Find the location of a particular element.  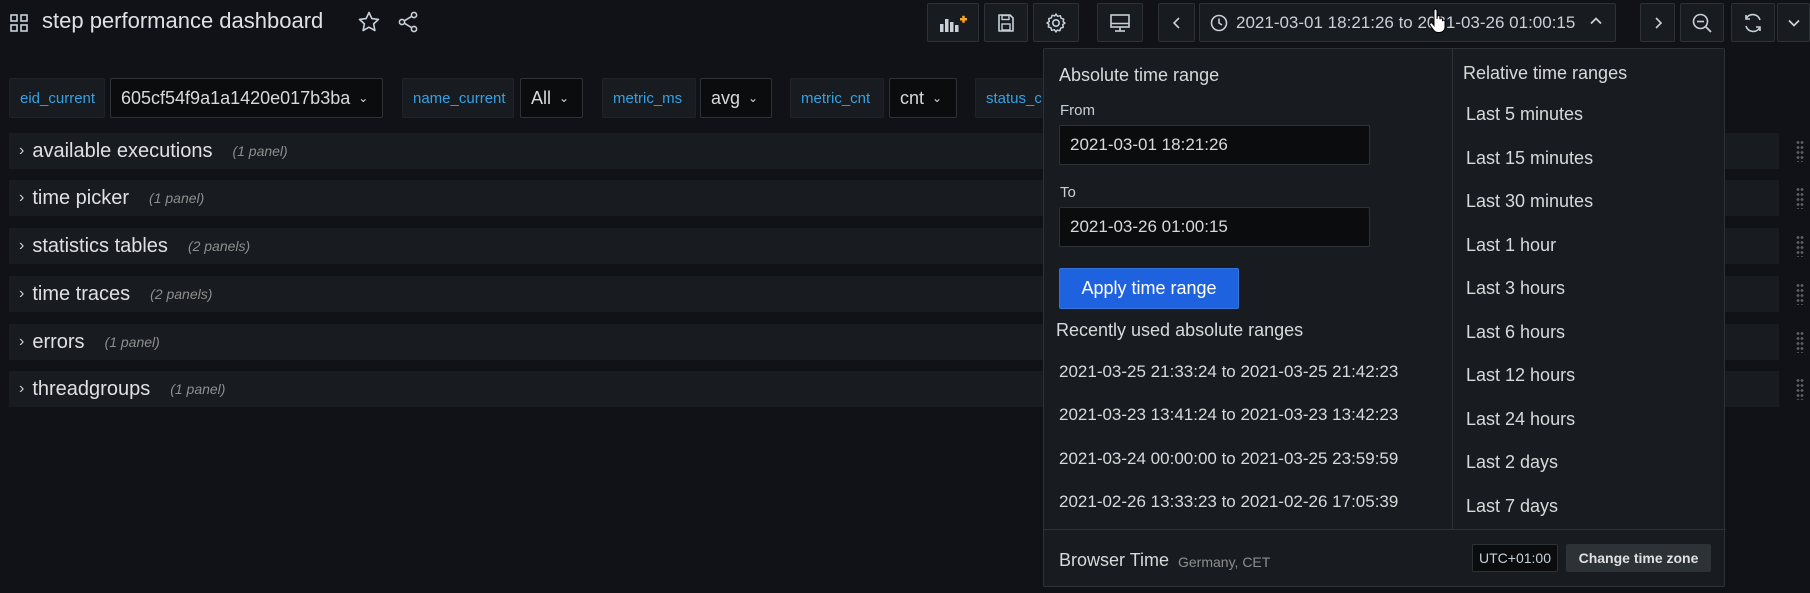

relative-range-item: Last 1 hour is located at coordinates (1511, 245).